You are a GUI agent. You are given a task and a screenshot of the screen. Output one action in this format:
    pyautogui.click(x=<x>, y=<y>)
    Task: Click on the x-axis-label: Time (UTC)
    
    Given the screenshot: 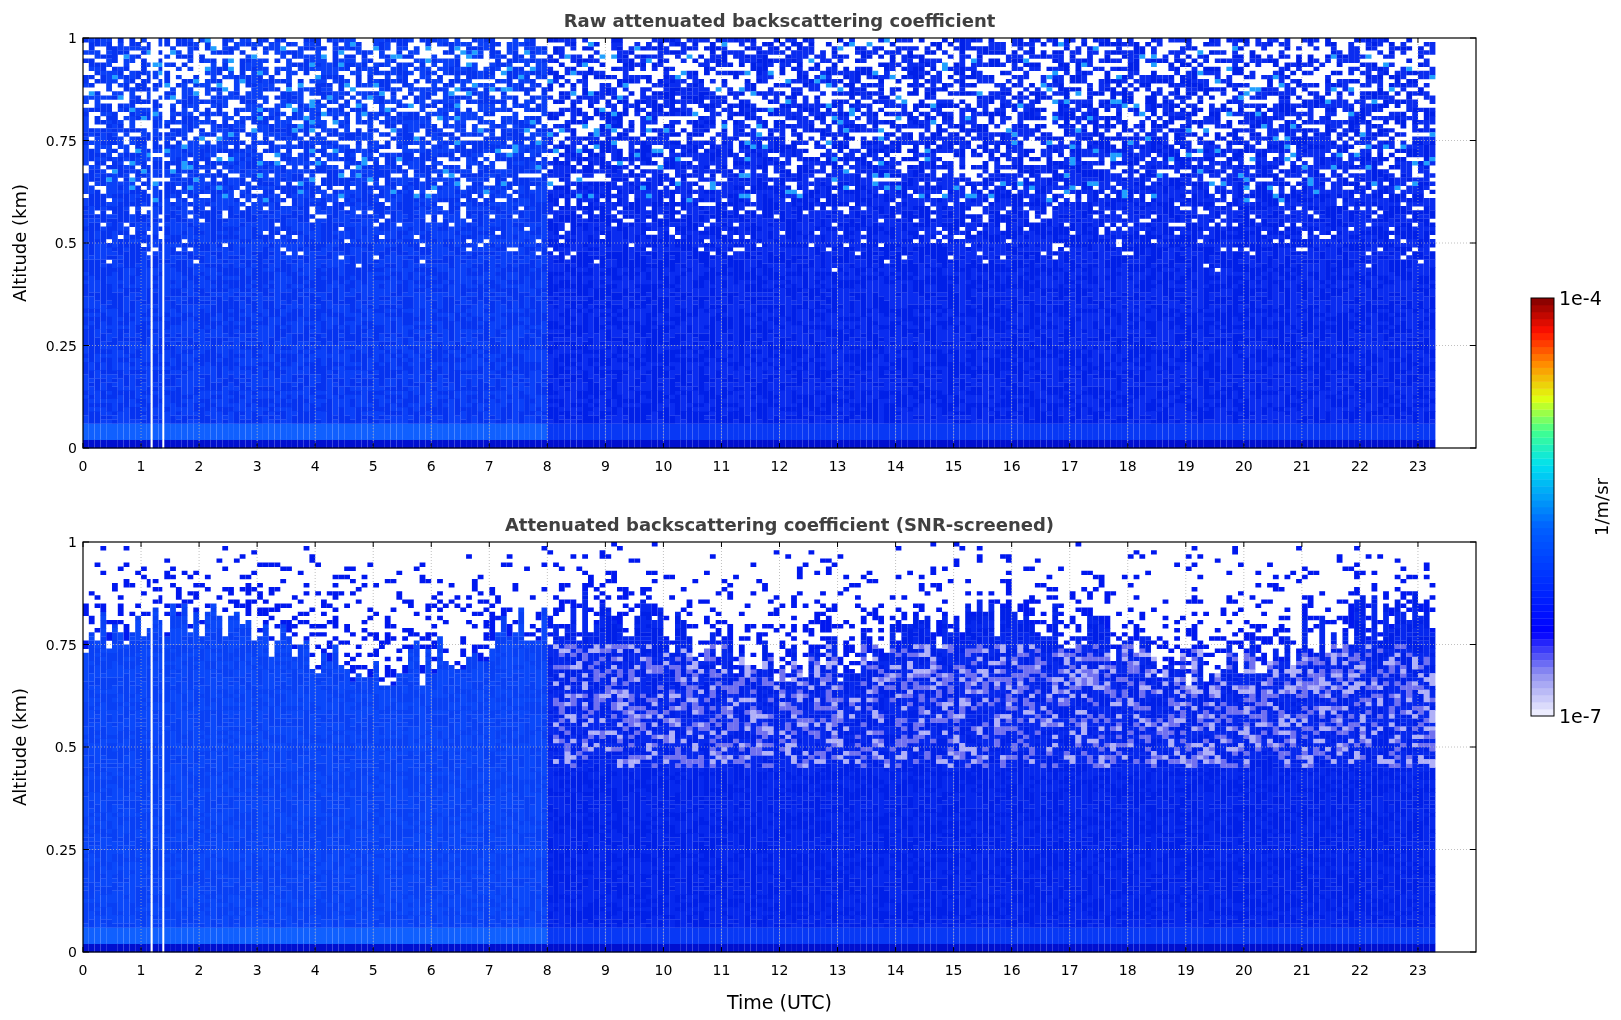 What is the action you would take?
    pyautogui.click(x=779, y=1002)
    